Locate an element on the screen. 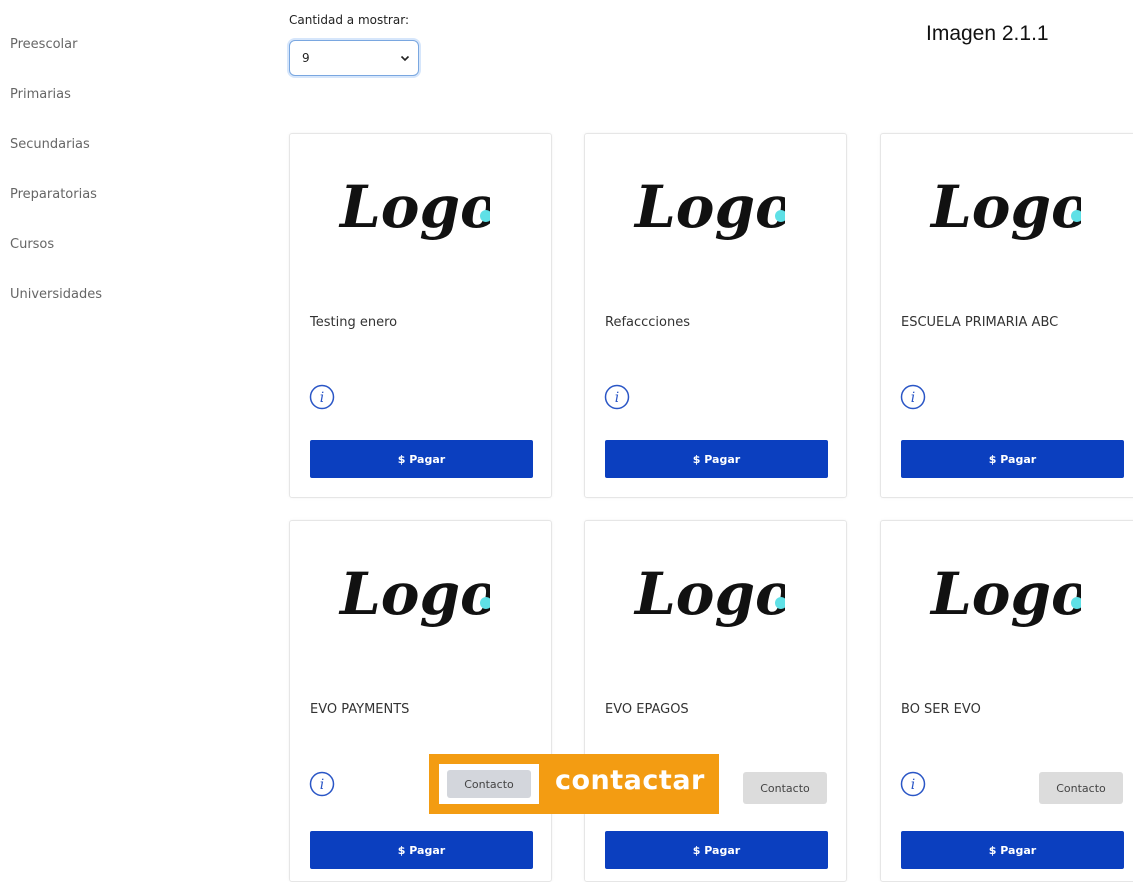 The width and height of the screenshot is (1133, 882). contactar-callout: Contacto contactar is located at coordinates (574, 784).